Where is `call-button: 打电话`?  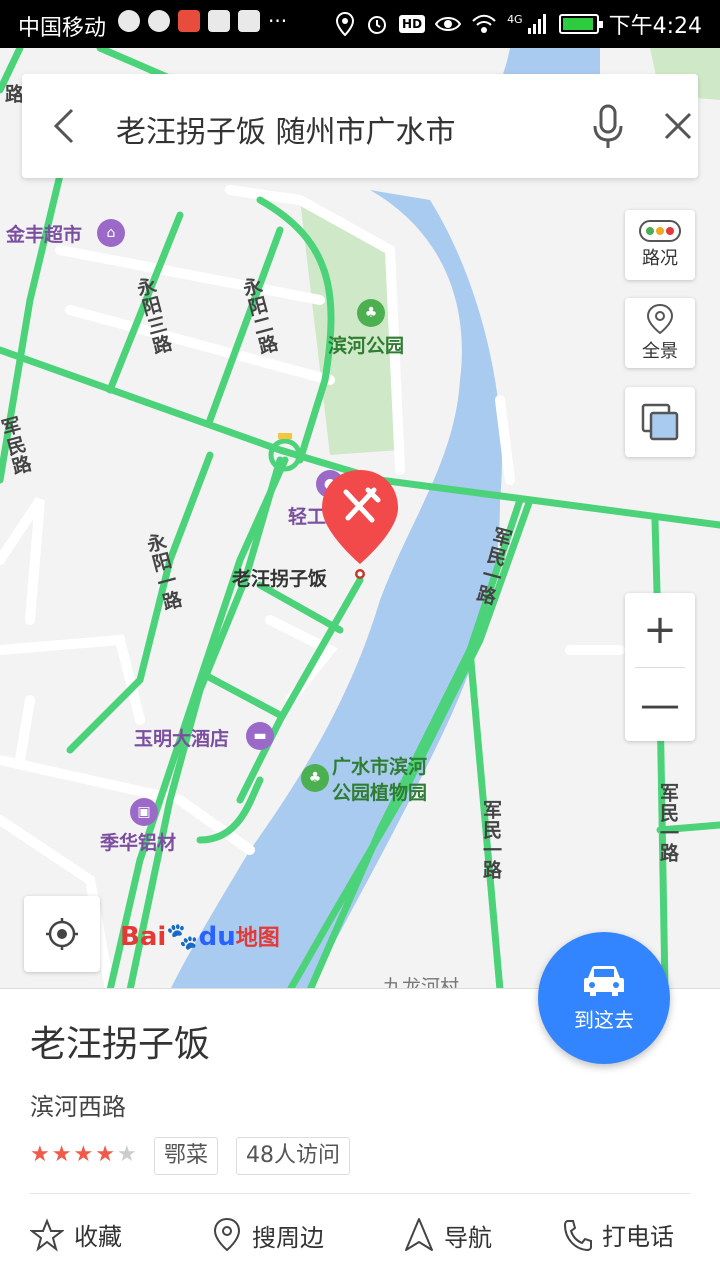
call-button: 打电话 is located at coordinates (618, 1234).